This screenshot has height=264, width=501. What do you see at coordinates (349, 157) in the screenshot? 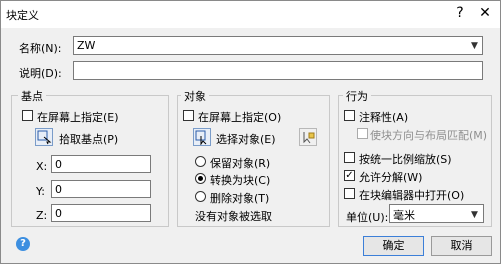
I see `scale-uniformly-checkbox` at bounding box center [349, 157].